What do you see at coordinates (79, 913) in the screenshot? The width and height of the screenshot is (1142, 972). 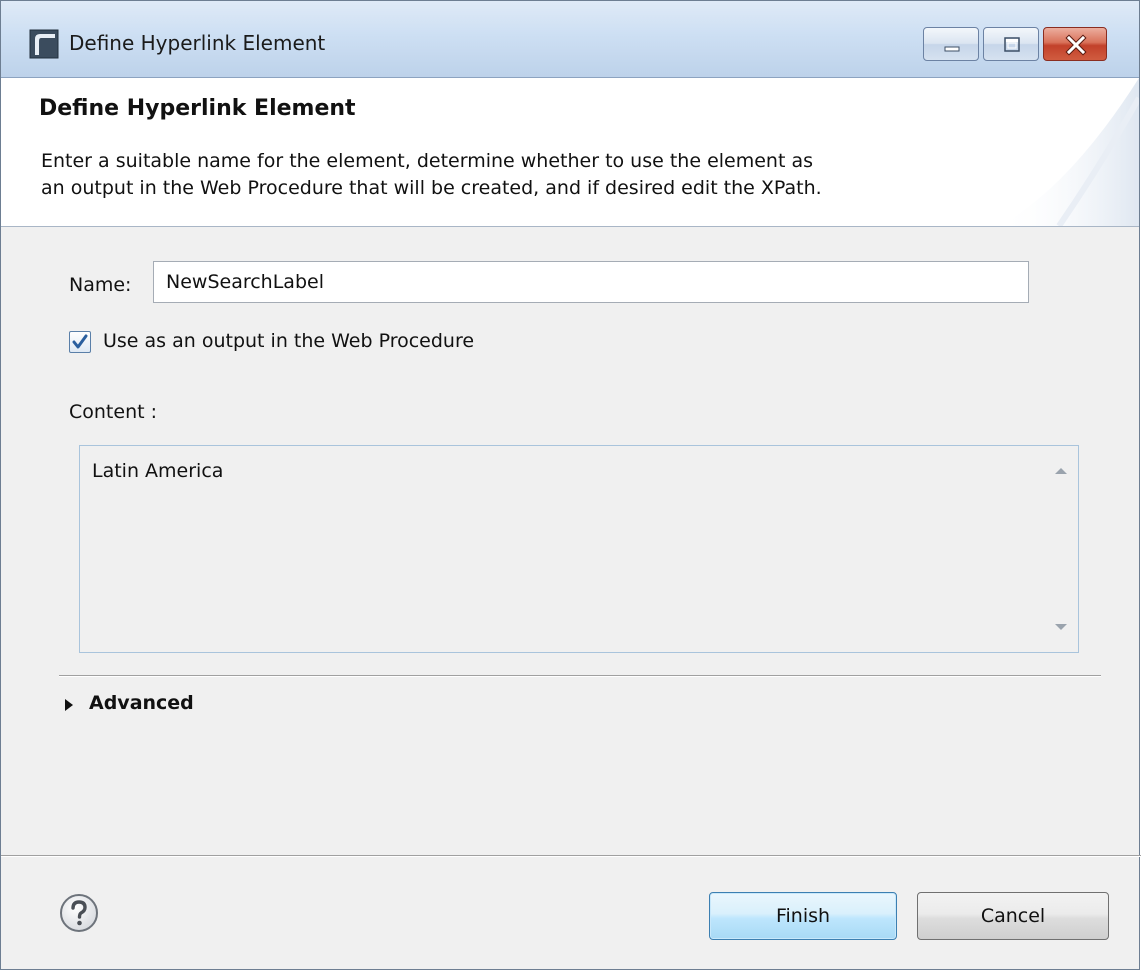 I see `question-mark-icon` at bounding box center [79, 913].